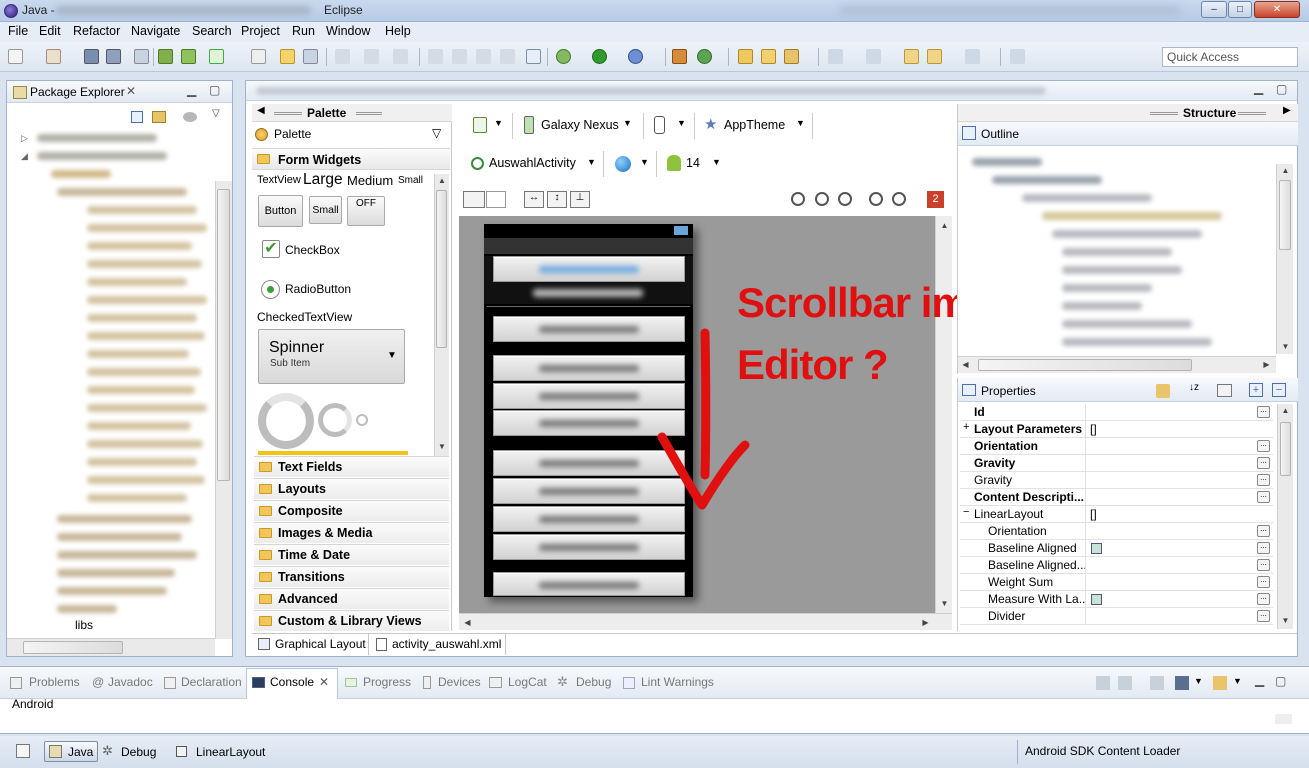 The height and width of the screenshot is (768, 1309). I want to click on terminate-icon, so click(483, 56).